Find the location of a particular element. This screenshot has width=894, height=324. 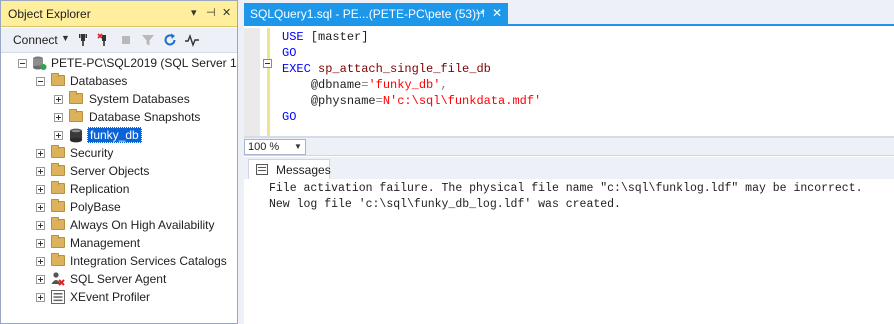

tree-label-sql-server-agent: SQL Server Agent is located at coordinates (118, 279).